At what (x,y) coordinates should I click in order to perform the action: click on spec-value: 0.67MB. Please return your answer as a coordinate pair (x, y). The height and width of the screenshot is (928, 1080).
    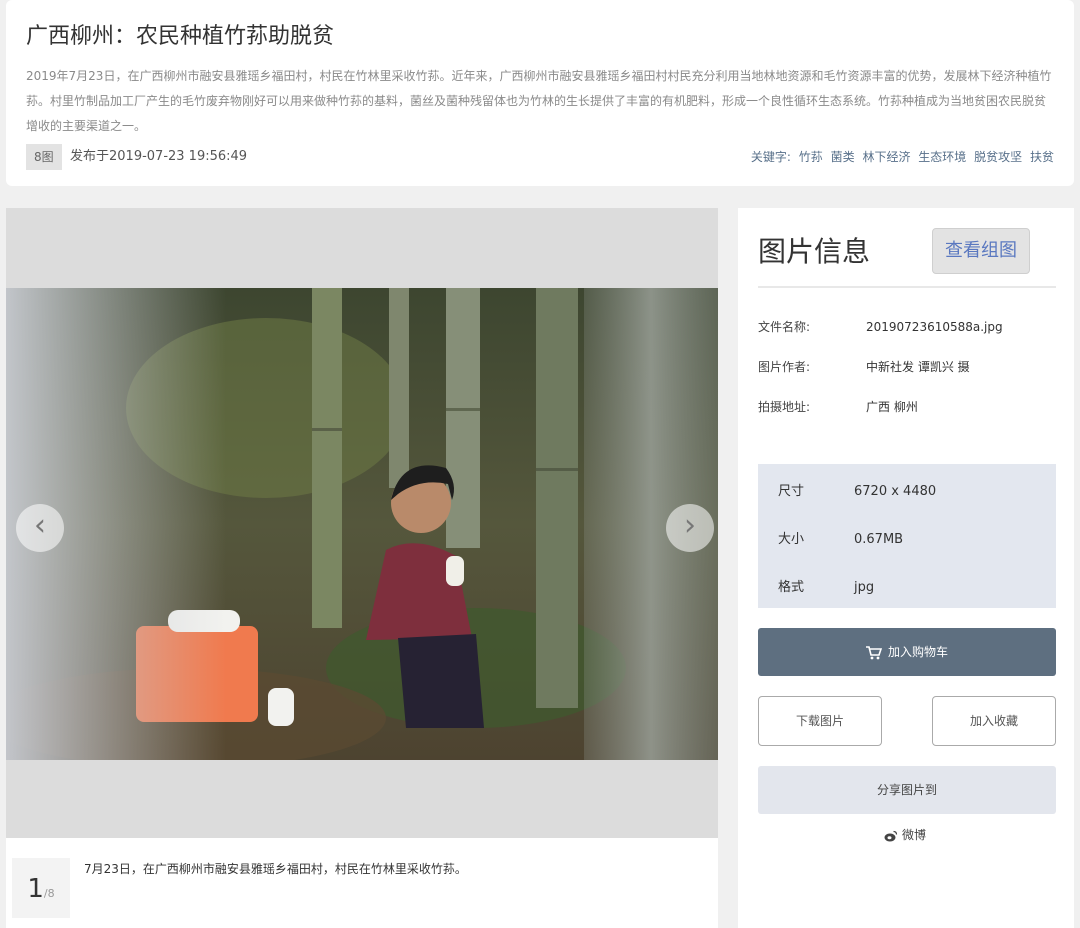
    Looking at the image, I should click on (879, 539).